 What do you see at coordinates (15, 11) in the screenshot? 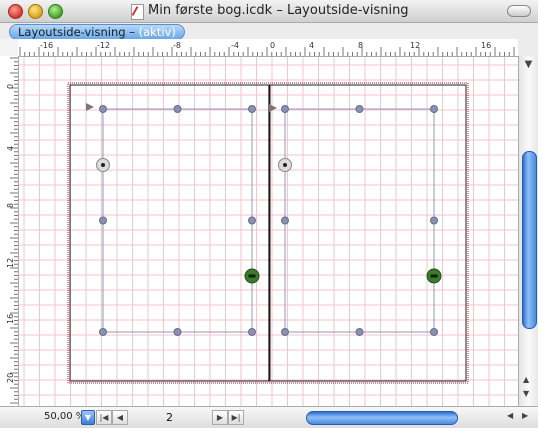
I see `close-icon` at bounding box center [15, 11].